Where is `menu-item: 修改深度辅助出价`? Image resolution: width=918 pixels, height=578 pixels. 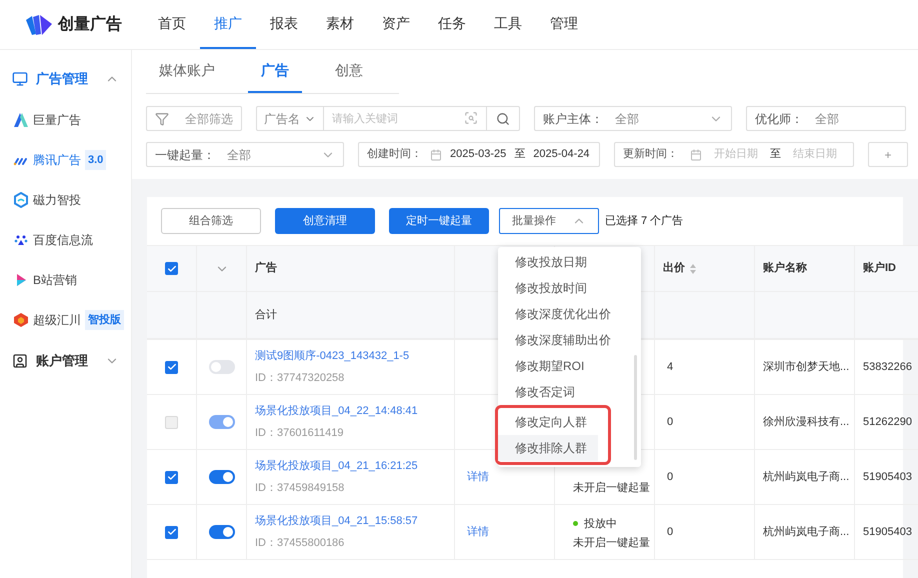 menu-item: 修改深度辅助出价 is located at coordinates (564, 340).